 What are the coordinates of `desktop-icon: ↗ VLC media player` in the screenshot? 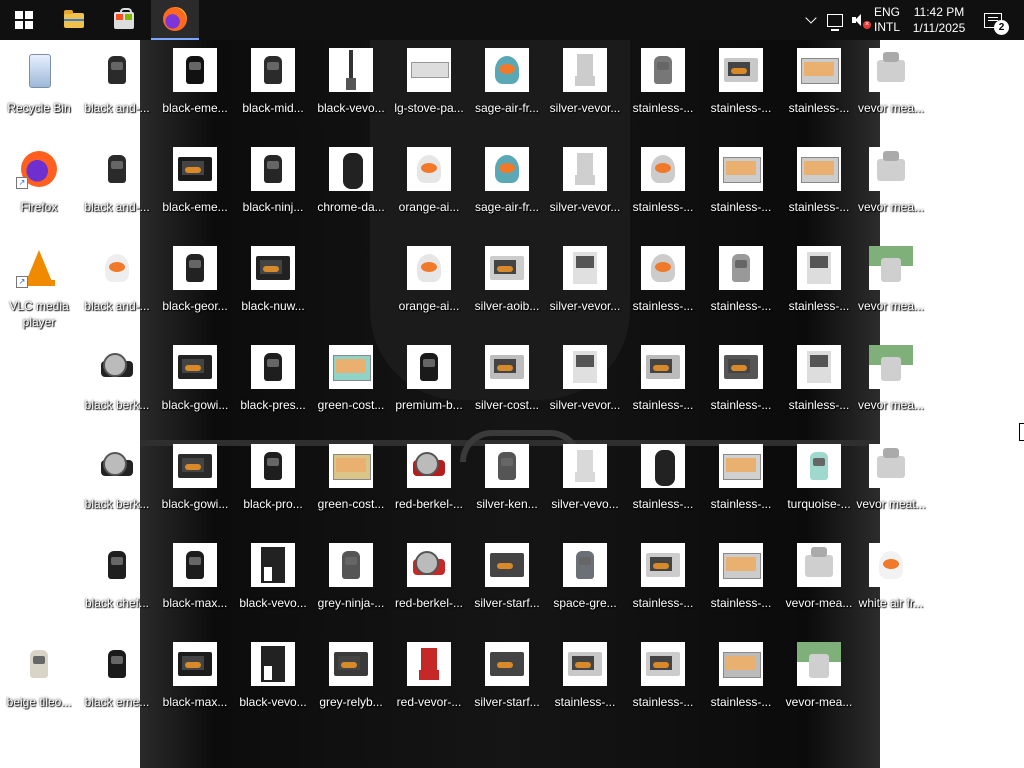 It's located at (39, 286).